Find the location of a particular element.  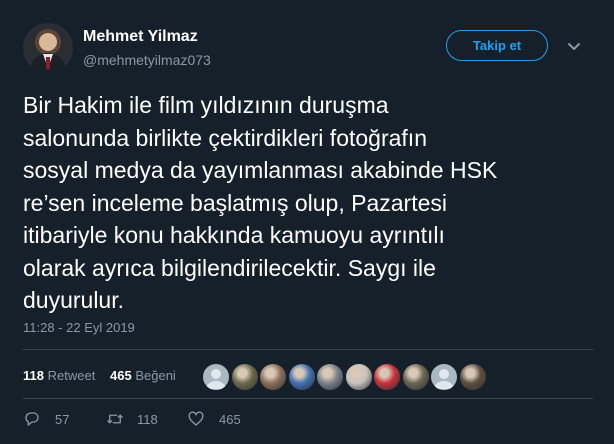

retweets-label: Retweet is located at coordinates (71, 375).